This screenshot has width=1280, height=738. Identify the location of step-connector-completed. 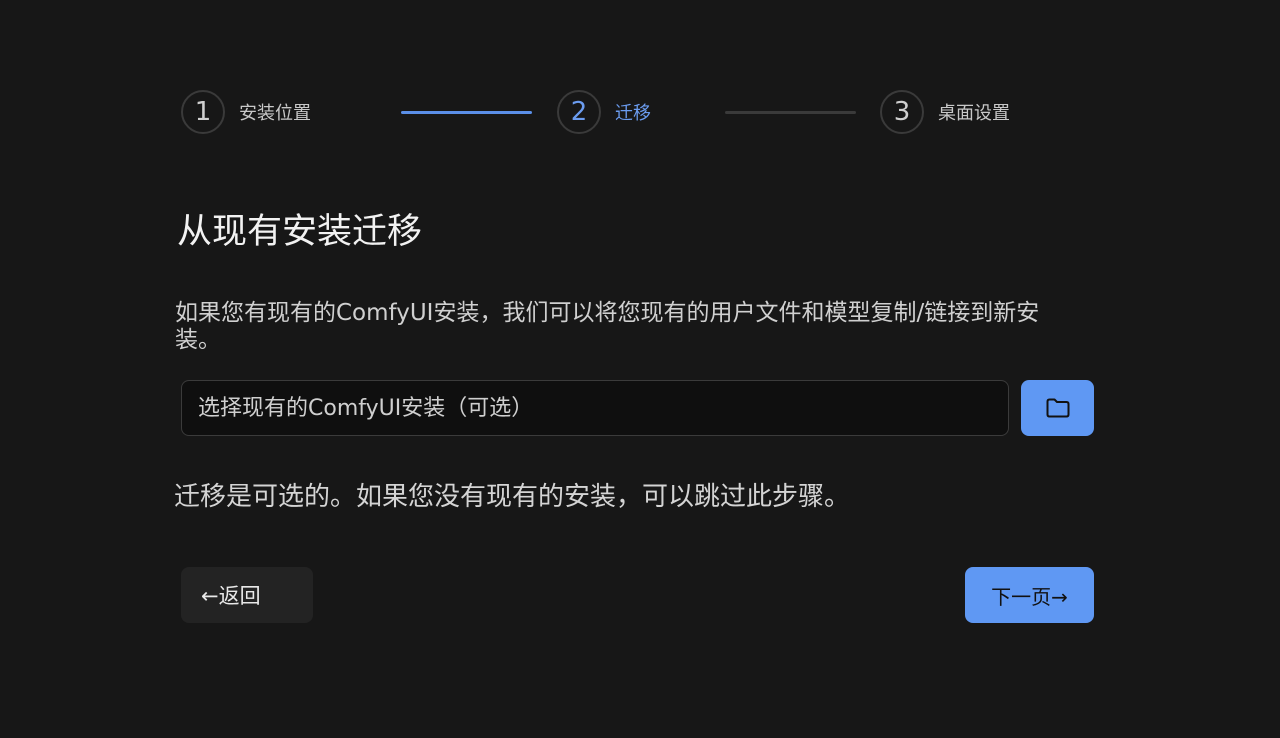
(466, 112).